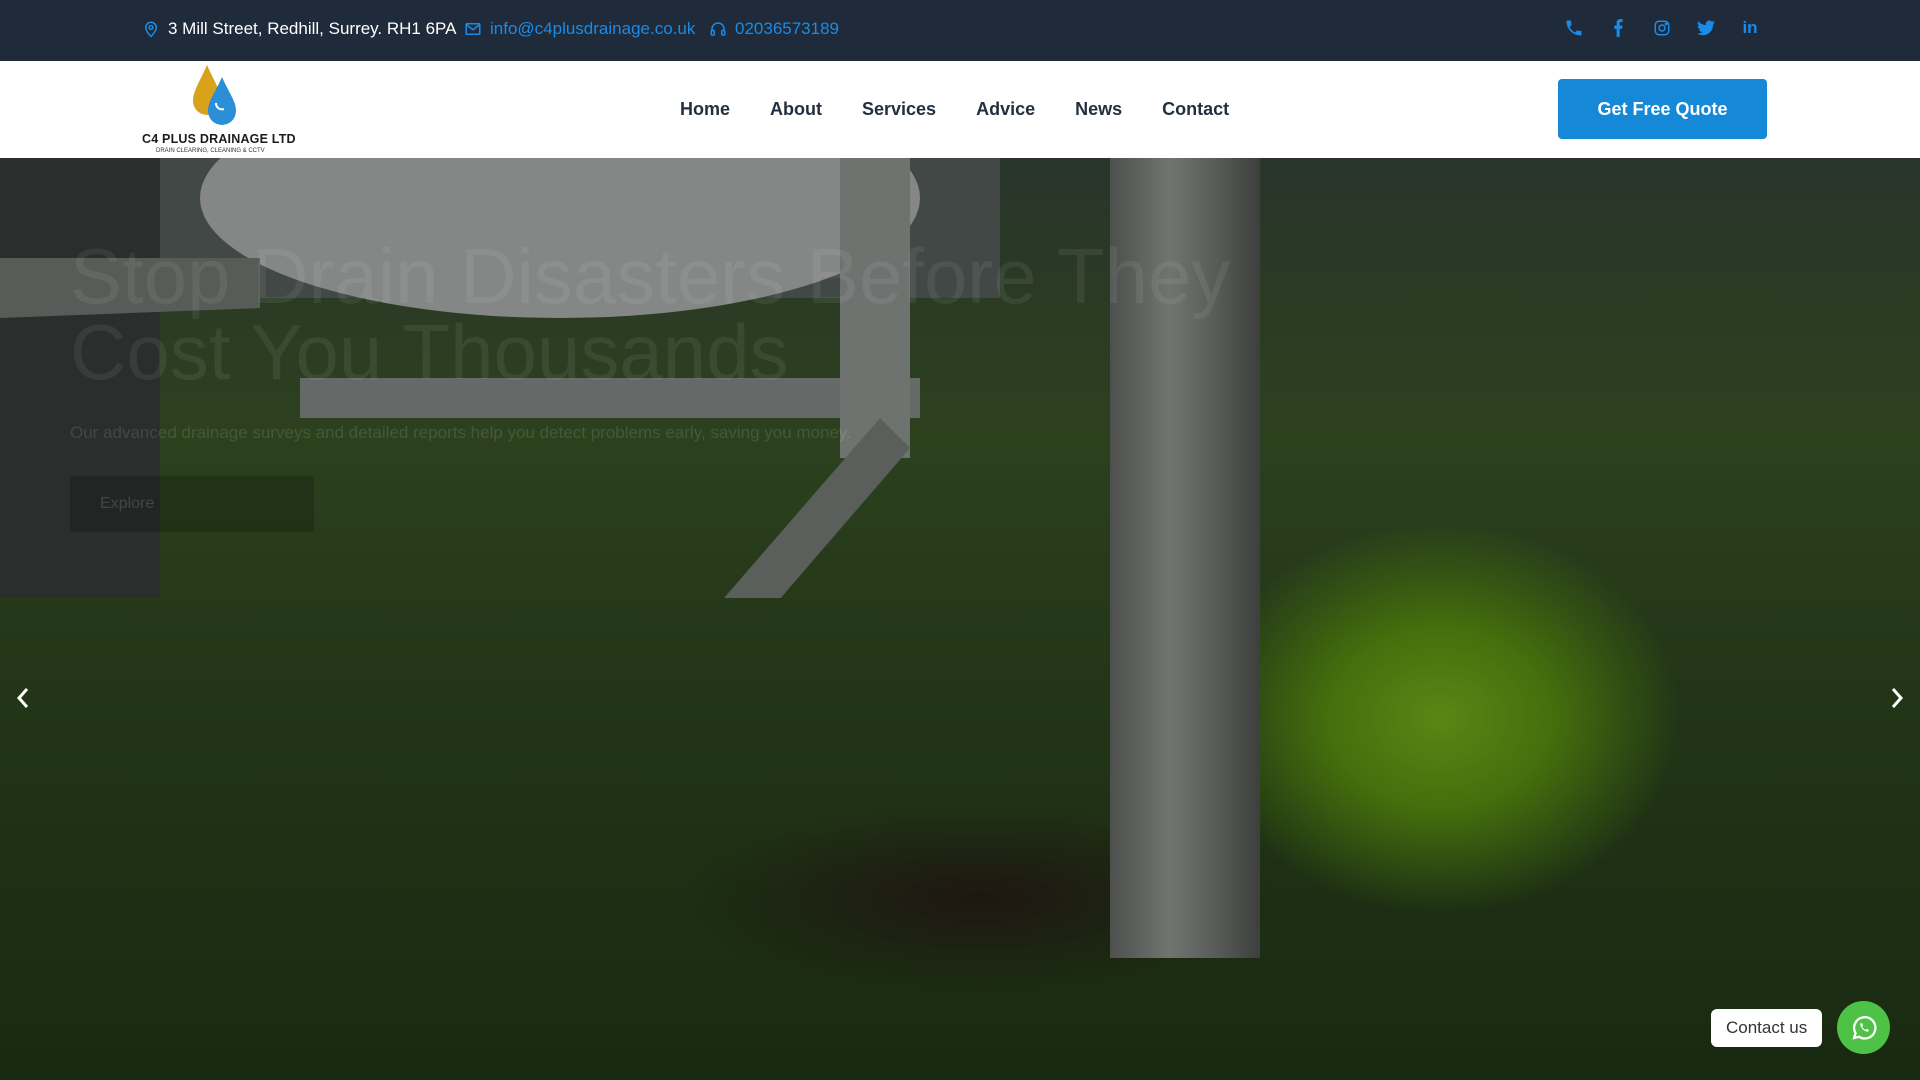 This screenshot has height=1080, width=1920. What do you see at coordinates (899, 109) in the screenshot?
I see `nav-services: Services` at bounding box center [899, 109].